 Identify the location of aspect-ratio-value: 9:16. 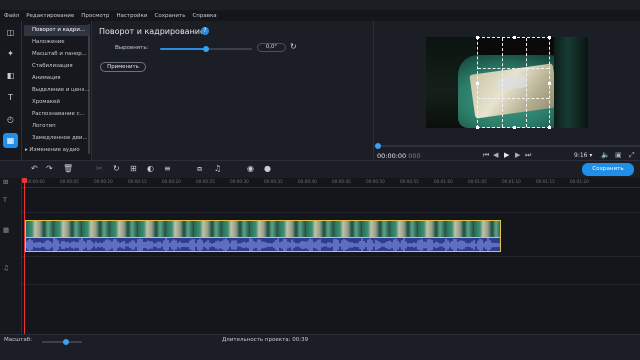
(581, 155).